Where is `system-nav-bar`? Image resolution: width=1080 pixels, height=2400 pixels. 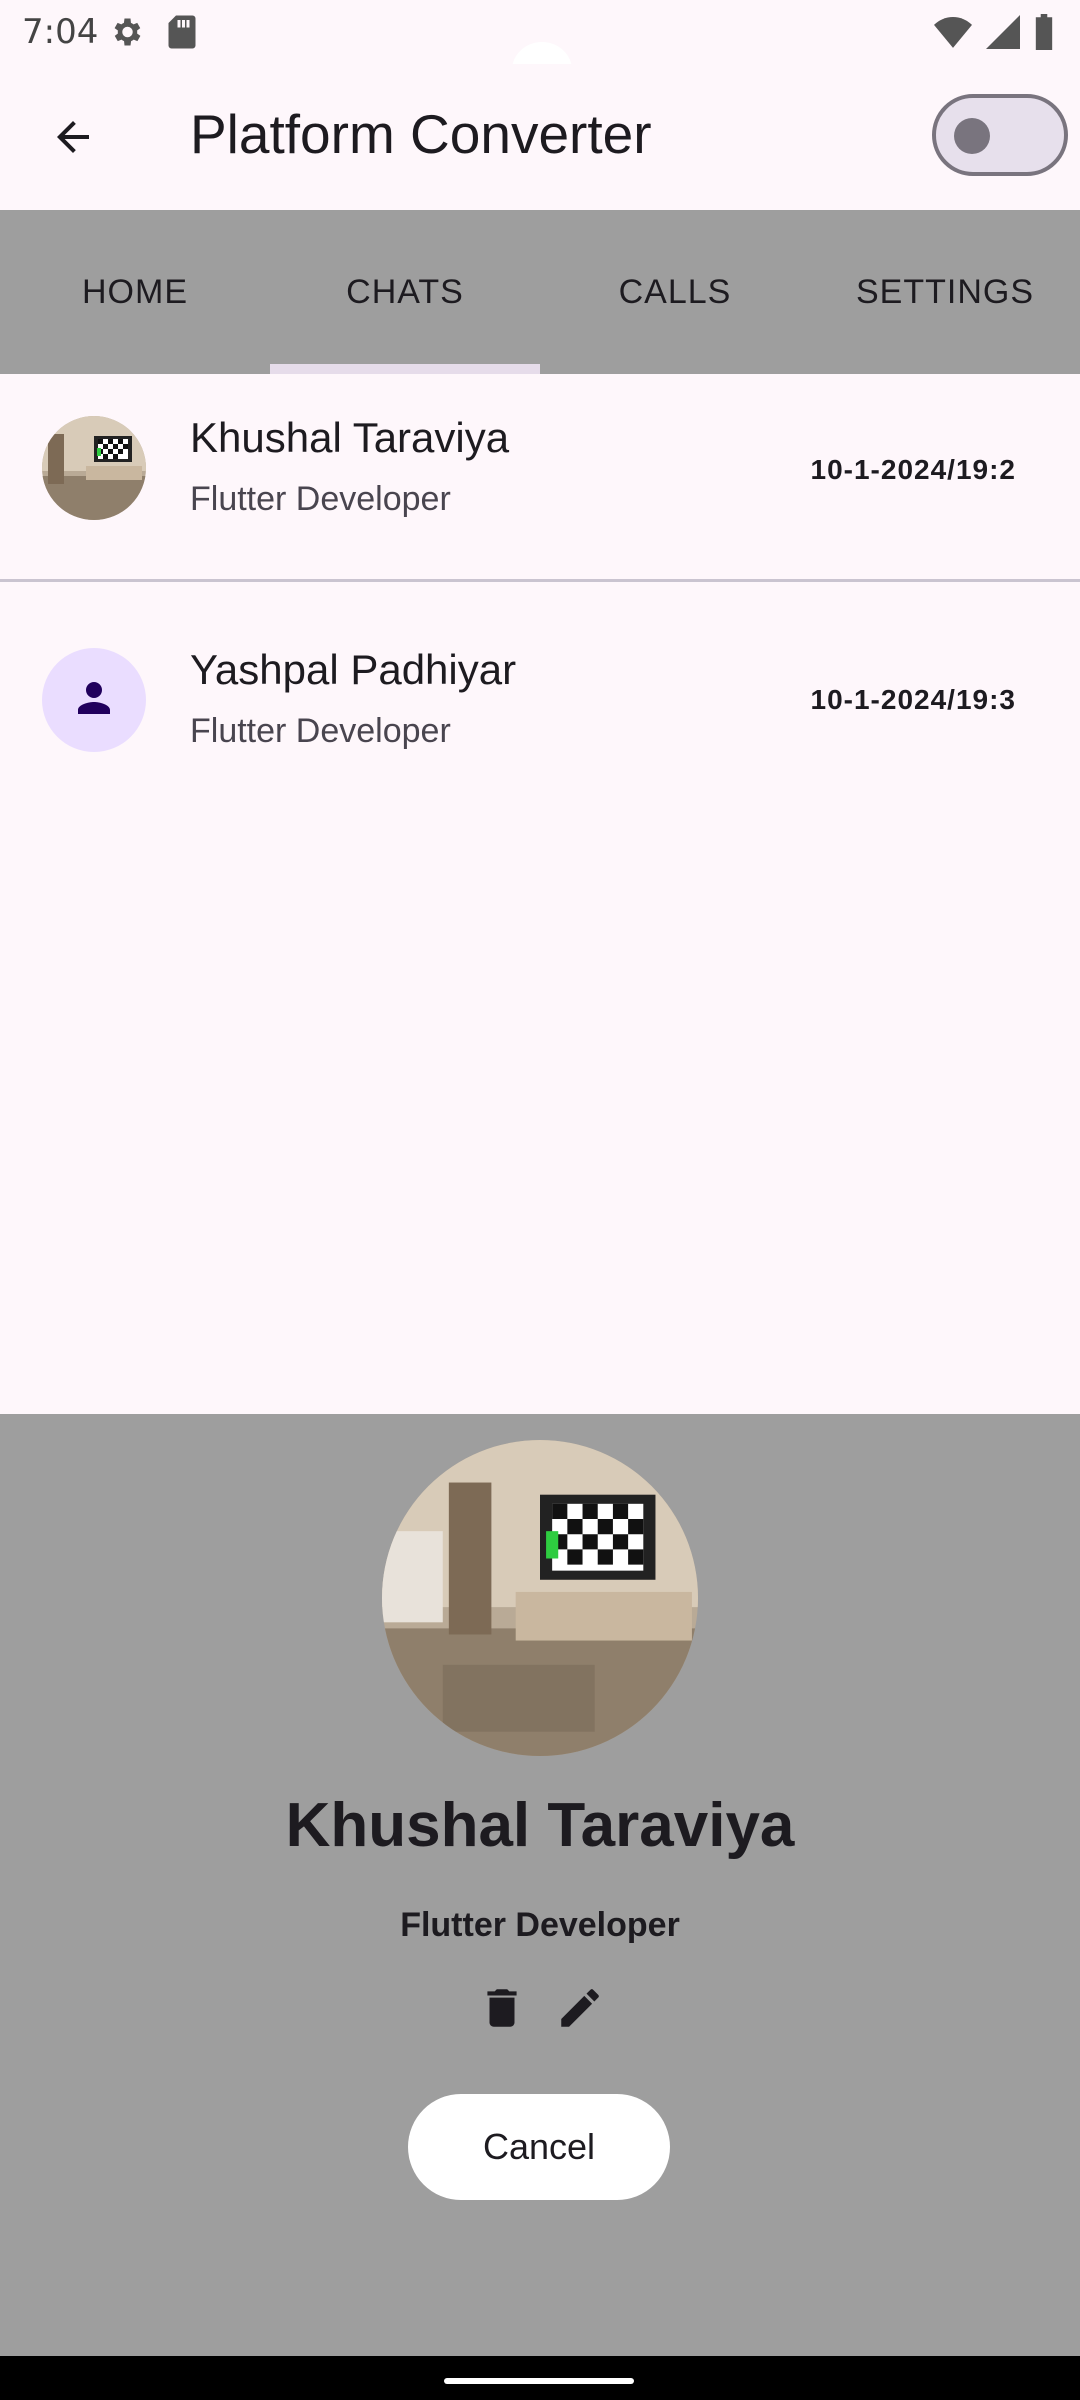 system-nav-bar is located at coordinates (540, 2378).